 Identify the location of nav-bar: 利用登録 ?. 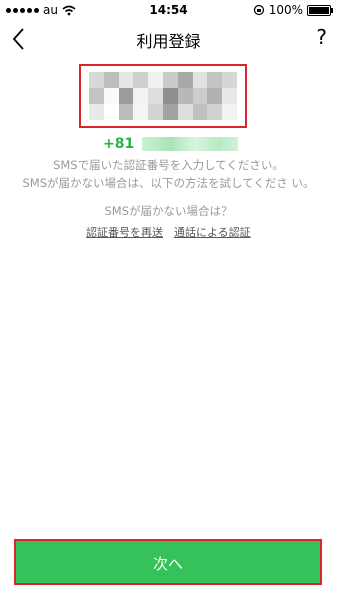
(168, 39).